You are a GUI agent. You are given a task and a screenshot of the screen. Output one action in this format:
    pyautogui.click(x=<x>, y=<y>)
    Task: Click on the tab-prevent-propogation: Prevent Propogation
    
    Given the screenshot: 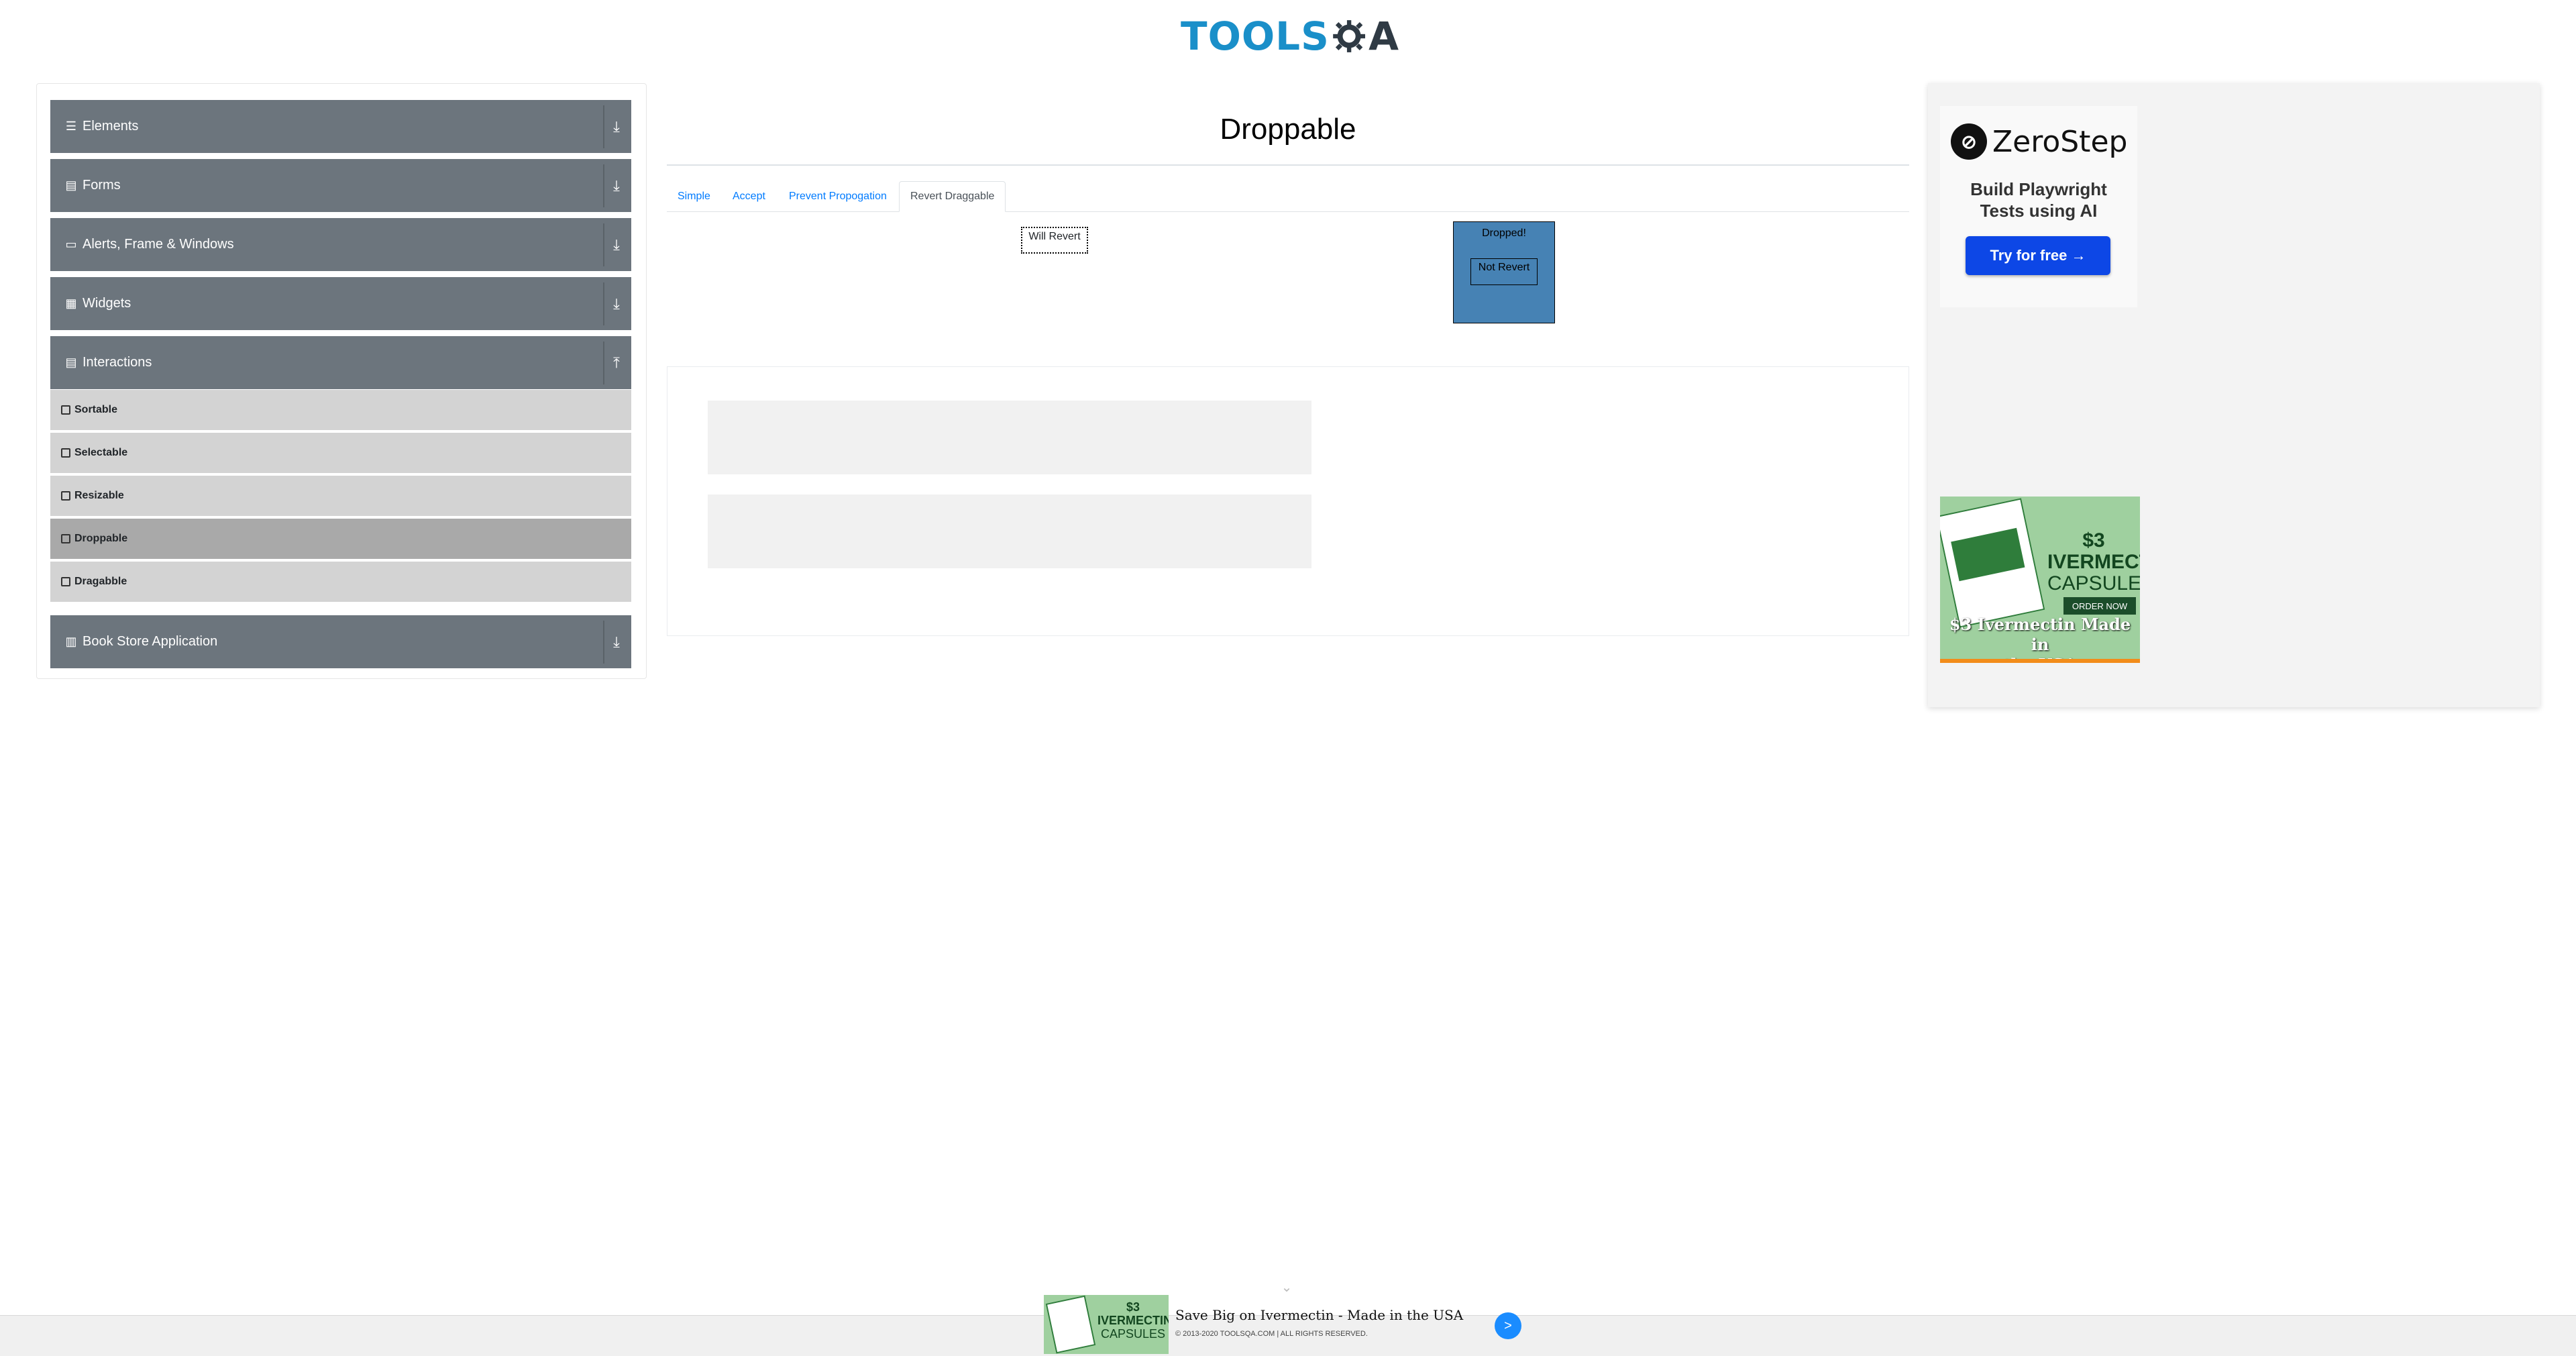 What is the action you would take?
    pyautogui.click(x=838, y=196)
    